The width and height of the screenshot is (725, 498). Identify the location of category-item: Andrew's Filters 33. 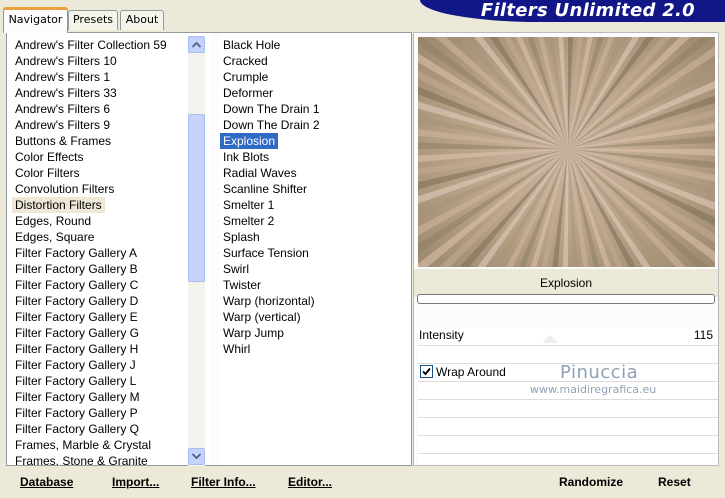
(66, 93).